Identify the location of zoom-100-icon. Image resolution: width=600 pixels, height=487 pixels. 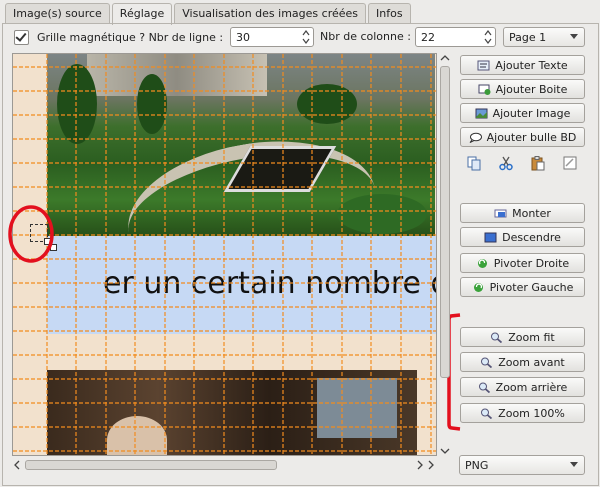
(487, 413).